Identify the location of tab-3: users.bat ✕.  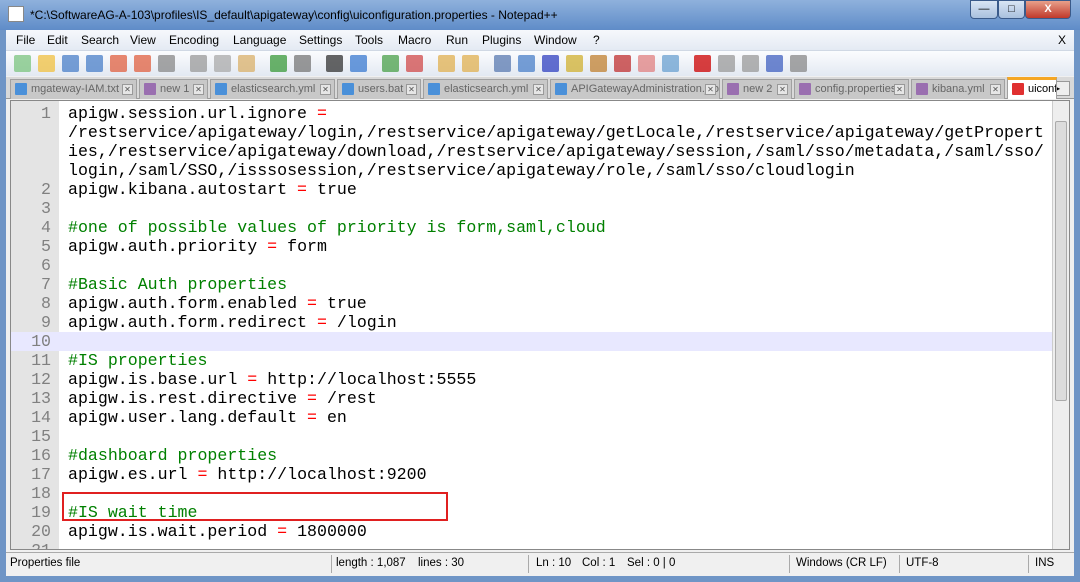
(379, 89).